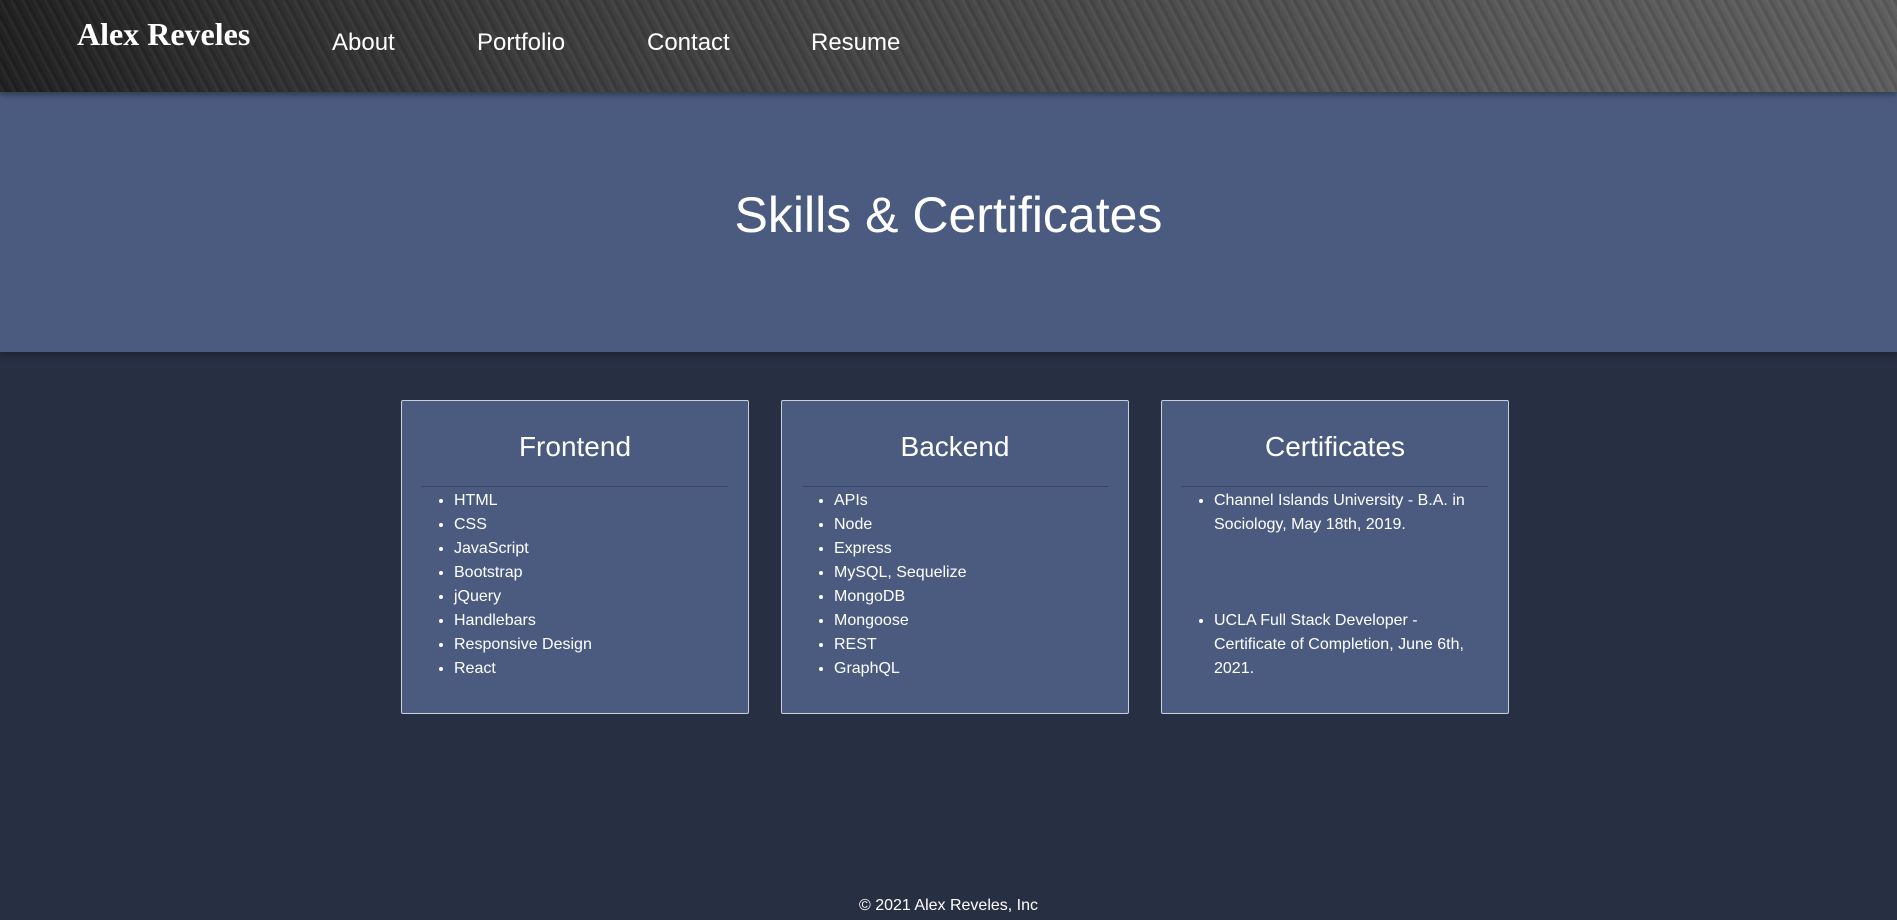  What do you see at coordinates (589, 501) in the screenshot?
I see `list-item: HTML` at bounding box center [589, 501].